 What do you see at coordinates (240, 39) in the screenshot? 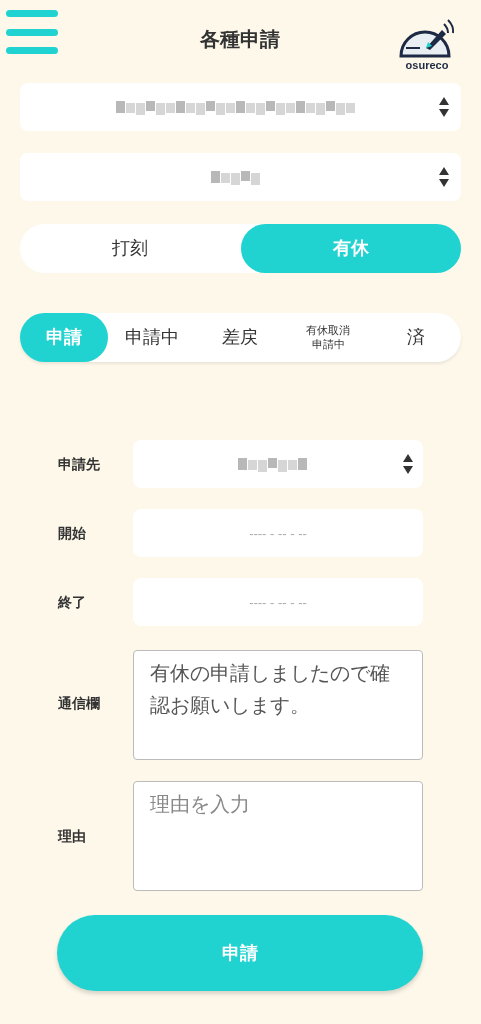
I see `page-title: 各種申請` at bounding box center [240, 39].